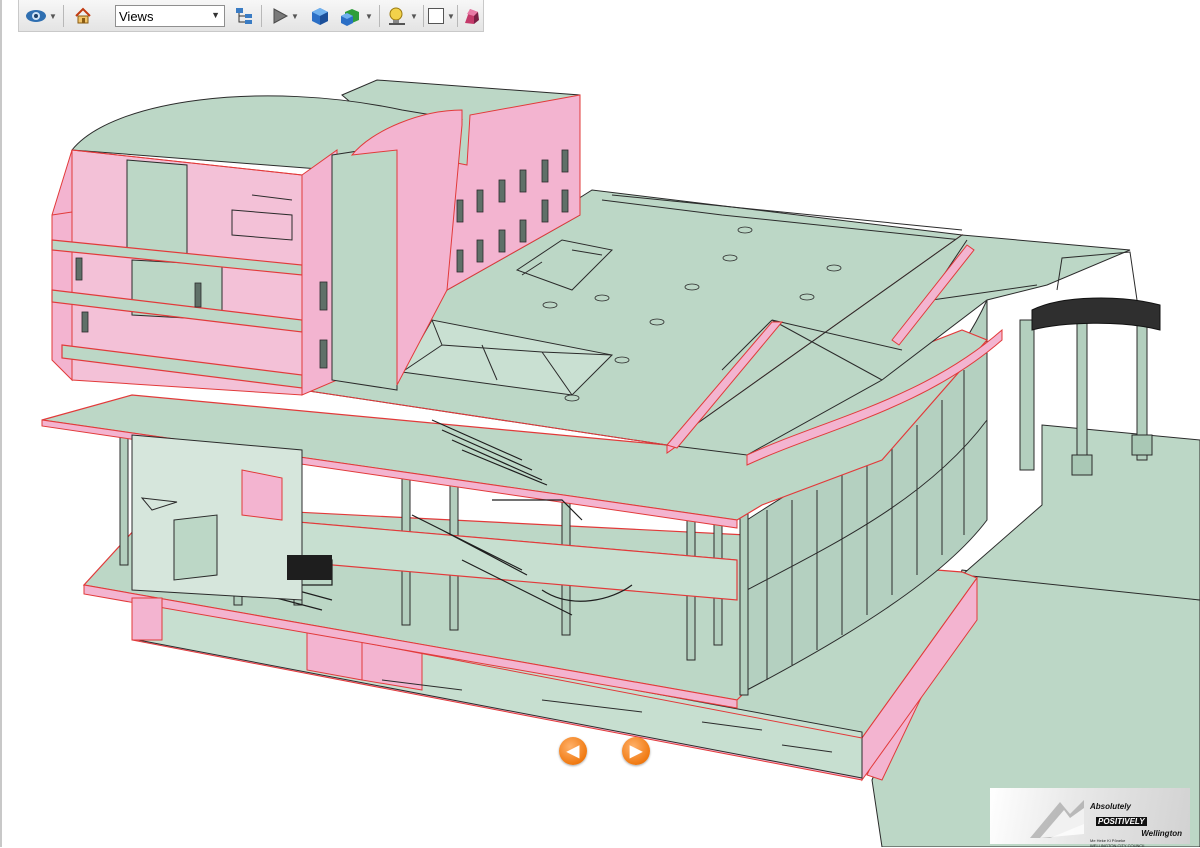 The width and height of the screenshot is (1200, 848). Describe the element at coordinates (364, 267) in the screenshot. I see `stair-core` at that location.